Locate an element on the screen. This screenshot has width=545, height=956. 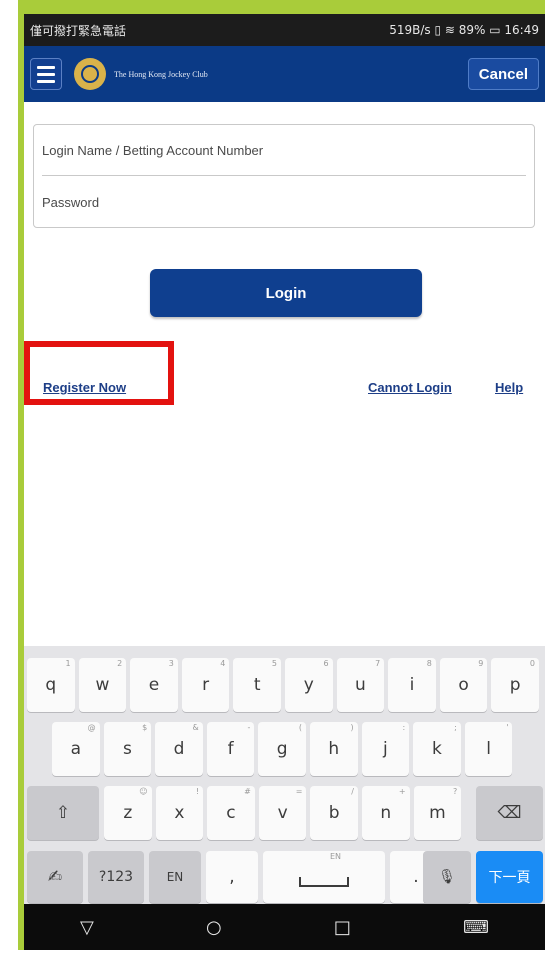
key-d: & d is located at coordinates (179, 749).